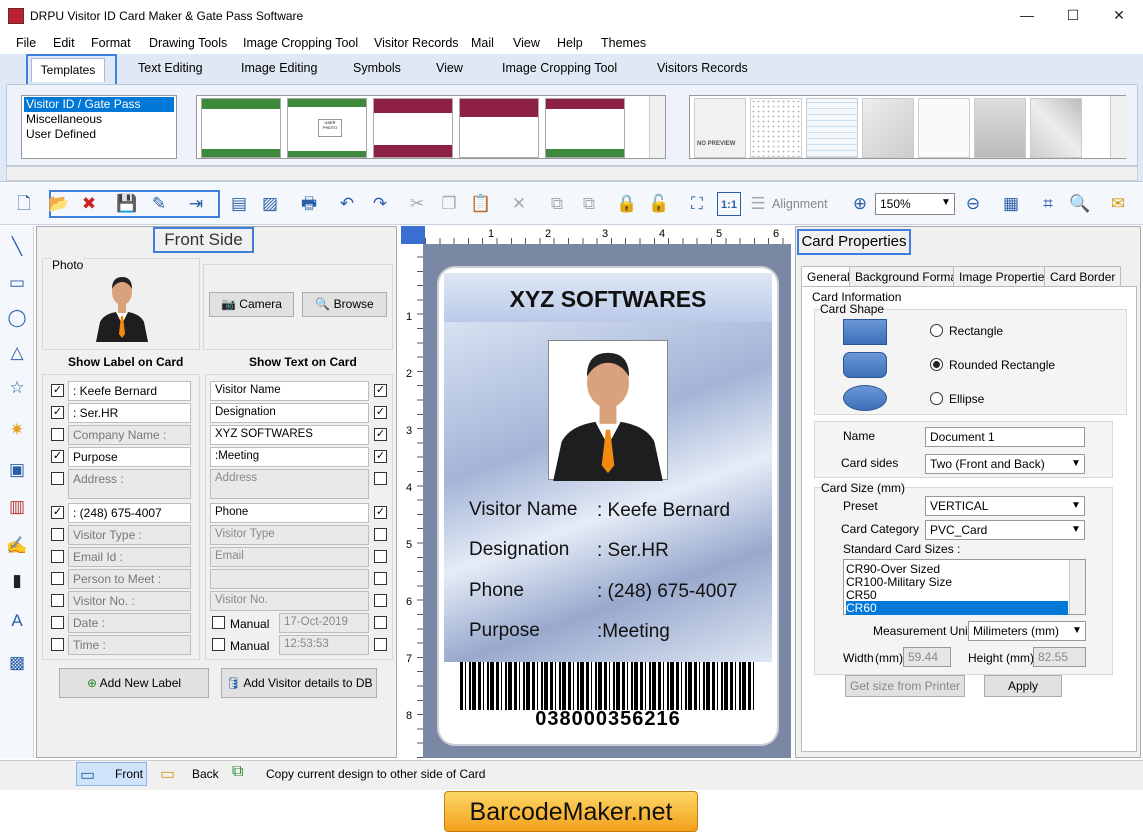 The height and width of the screenshot is (833, 1143). What do you see at coordinates (289, 535) in the screenshot?
I see `text-field: Visitor Type` at bounding box center [289, 535].